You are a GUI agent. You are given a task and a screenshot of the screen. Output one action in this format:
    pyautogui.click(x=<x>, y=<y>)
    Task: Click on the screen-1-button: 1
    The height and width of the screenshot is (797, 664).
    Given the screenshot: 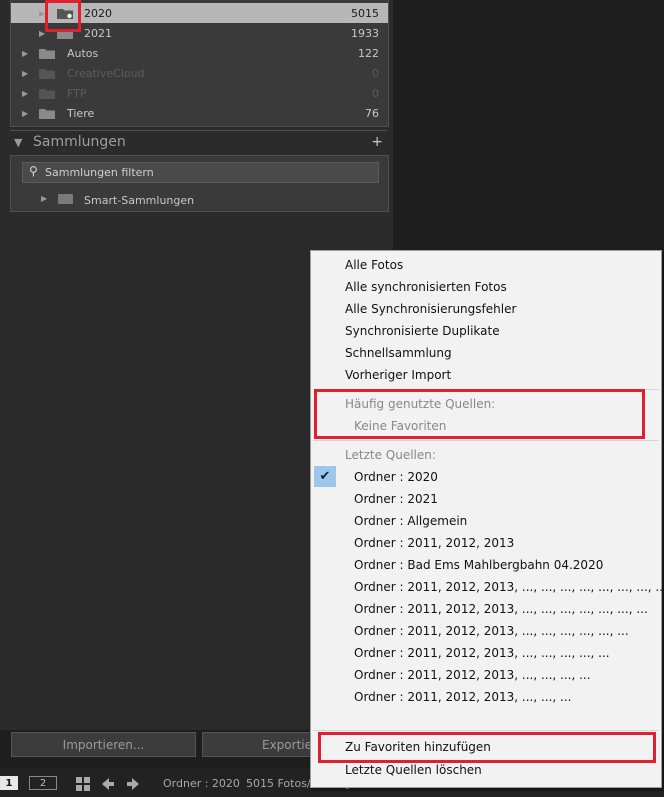 What is the action you would take?
    pyautogui.click(x=9, y=783)
    